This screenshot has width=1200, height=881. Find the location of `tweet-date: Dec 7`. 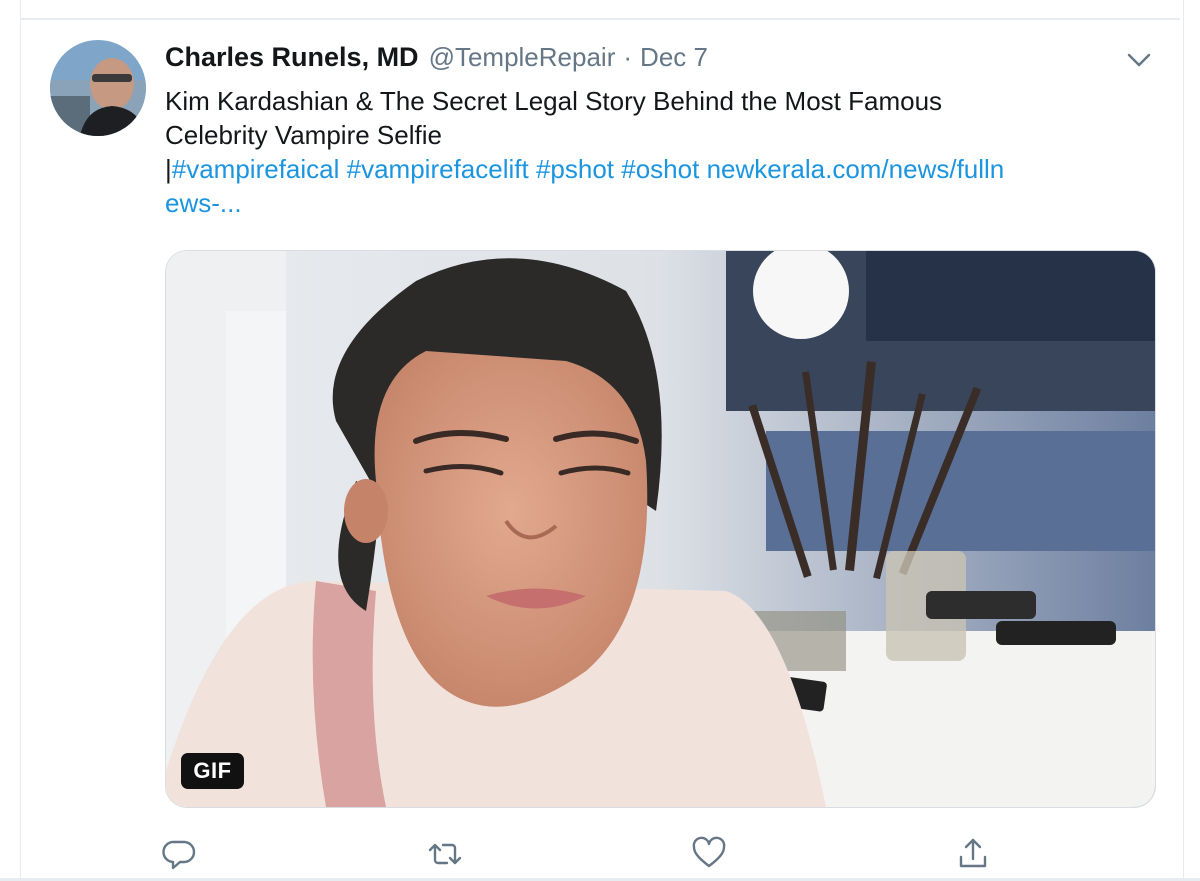

tweet-date: Dec 7 is located at coordinates (674, 57).